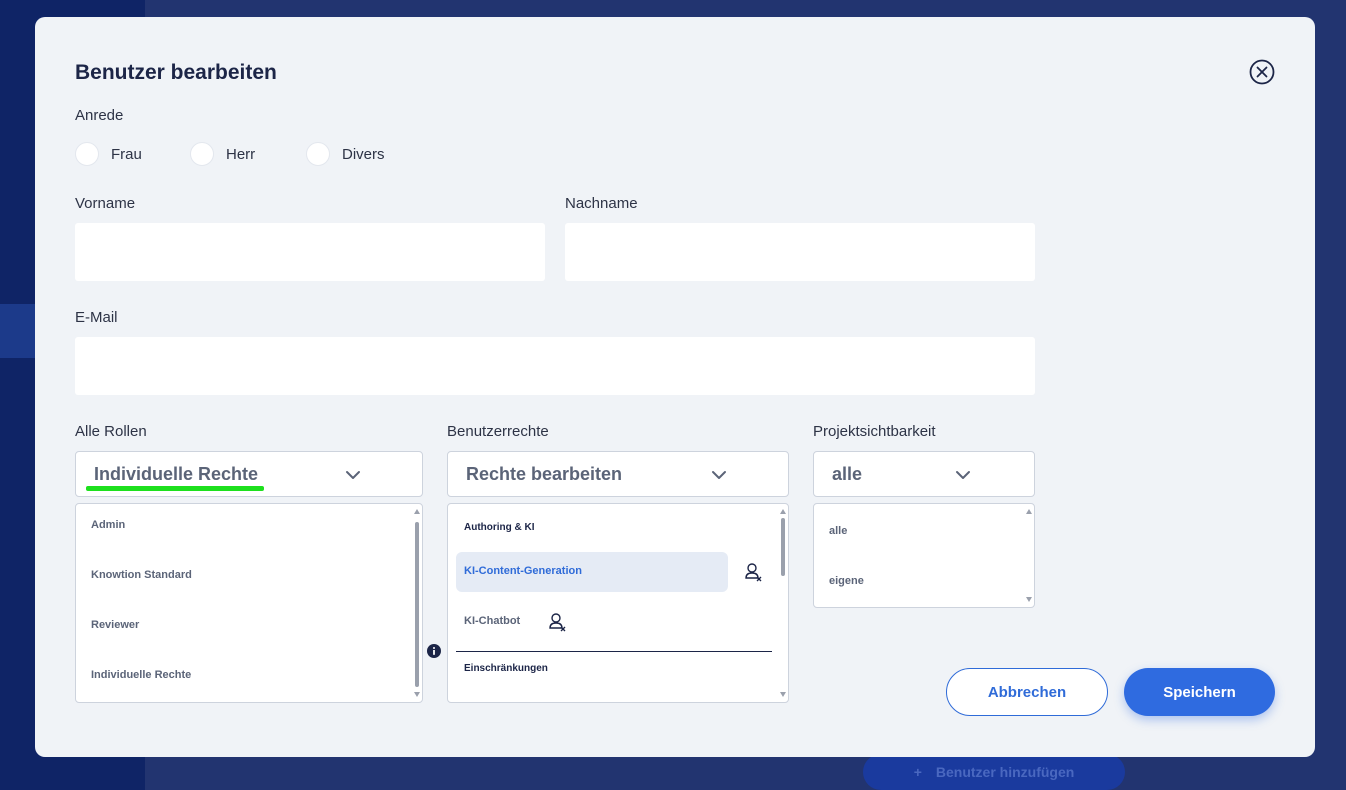  I want to click on last-name-field, so click(800, 252).